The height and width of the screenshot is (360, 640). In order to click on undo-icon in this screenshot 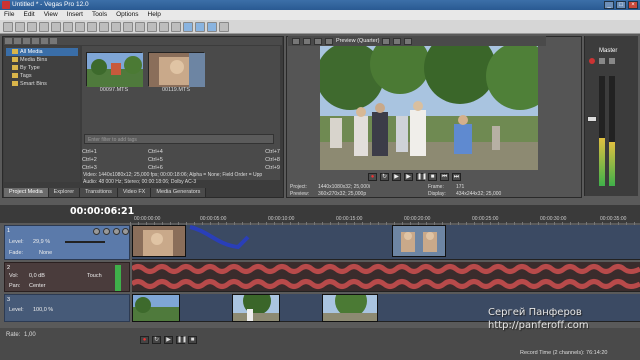, I will do `click(104, 26)`.